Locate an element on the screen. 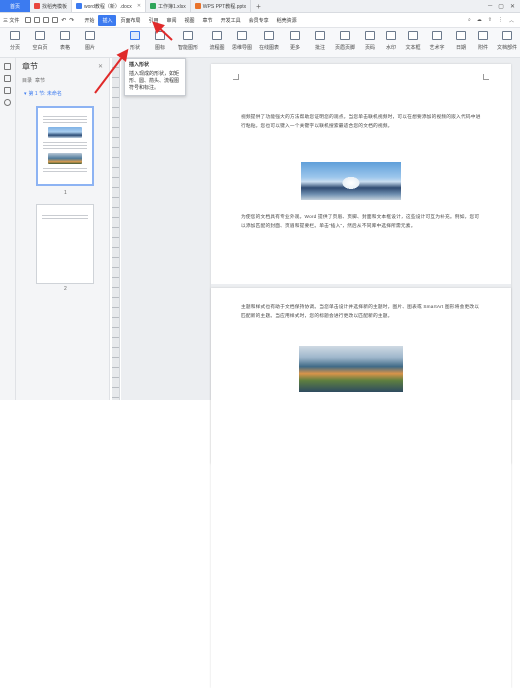 This screenshot has width=520, height=688. shape-icon is located at coordinates (135, 35).